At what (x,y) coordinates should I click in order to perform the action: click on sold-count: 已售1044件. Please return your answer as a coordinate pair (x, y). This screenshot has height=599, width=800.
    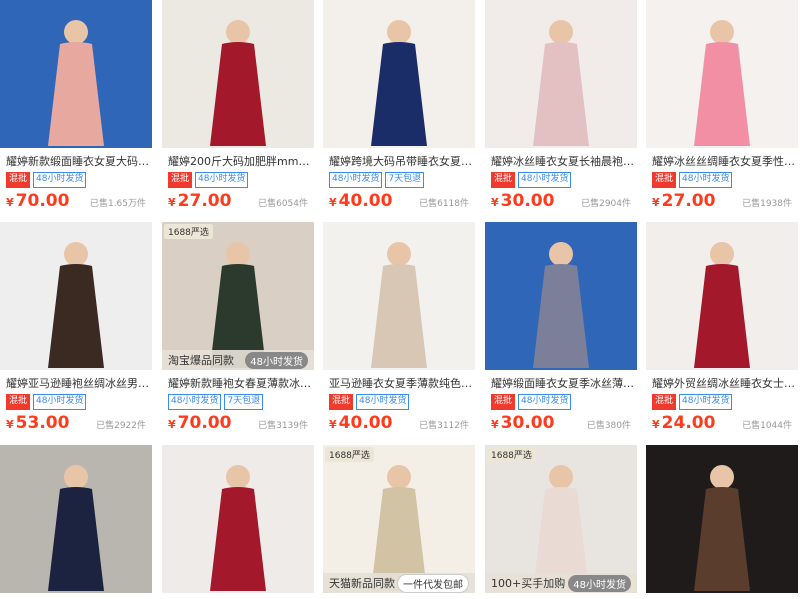
    Looking at the image, I should click on (767, 426).